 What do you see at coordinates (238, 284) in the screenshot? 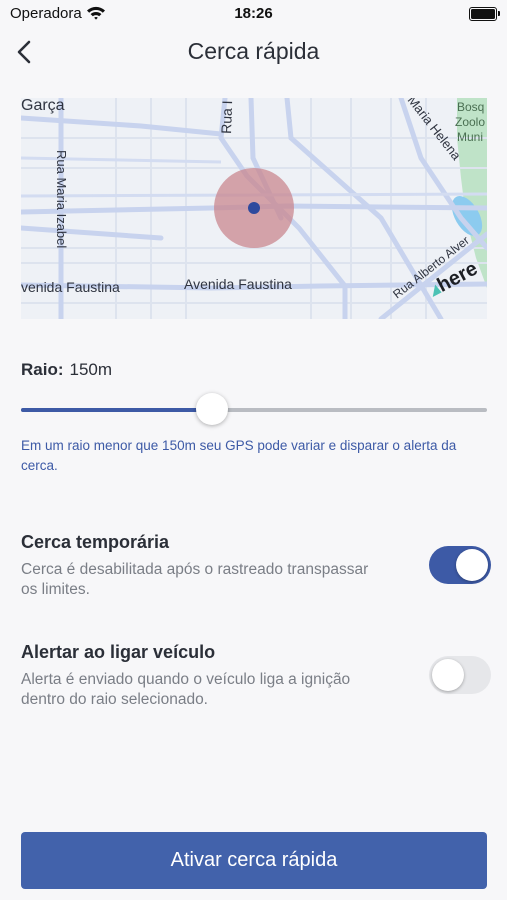
I see `map-label-avenida-faustina-center: Avenida Faustina` at bounding box center [238, 284].